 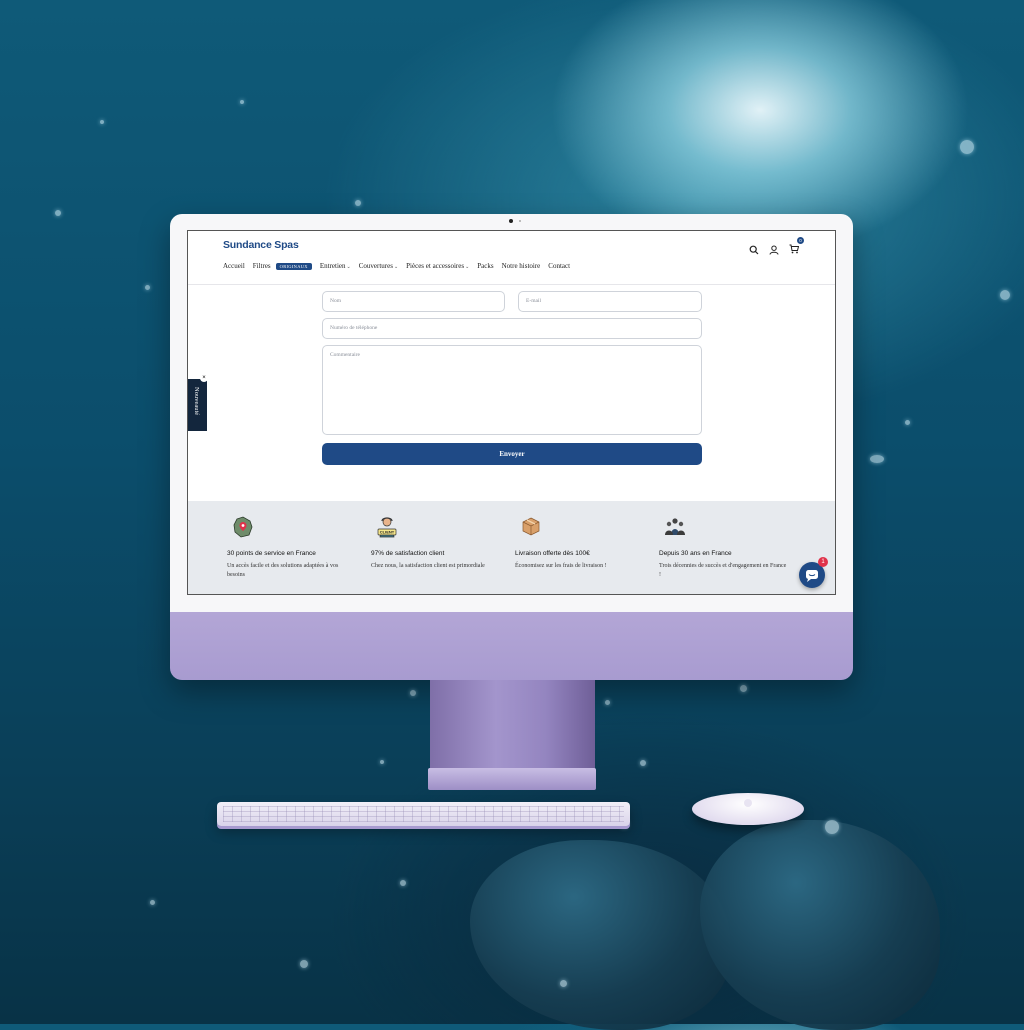 I want to click on team-icon, so click(x=675, y=526).